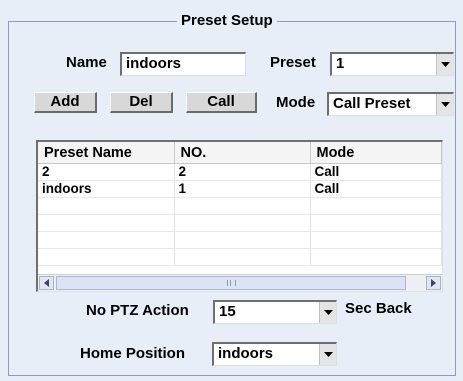  What do you see at coordinates (86, 62) in the screenshot?
I see `name-label: Name` at bounding box center [86, 62].